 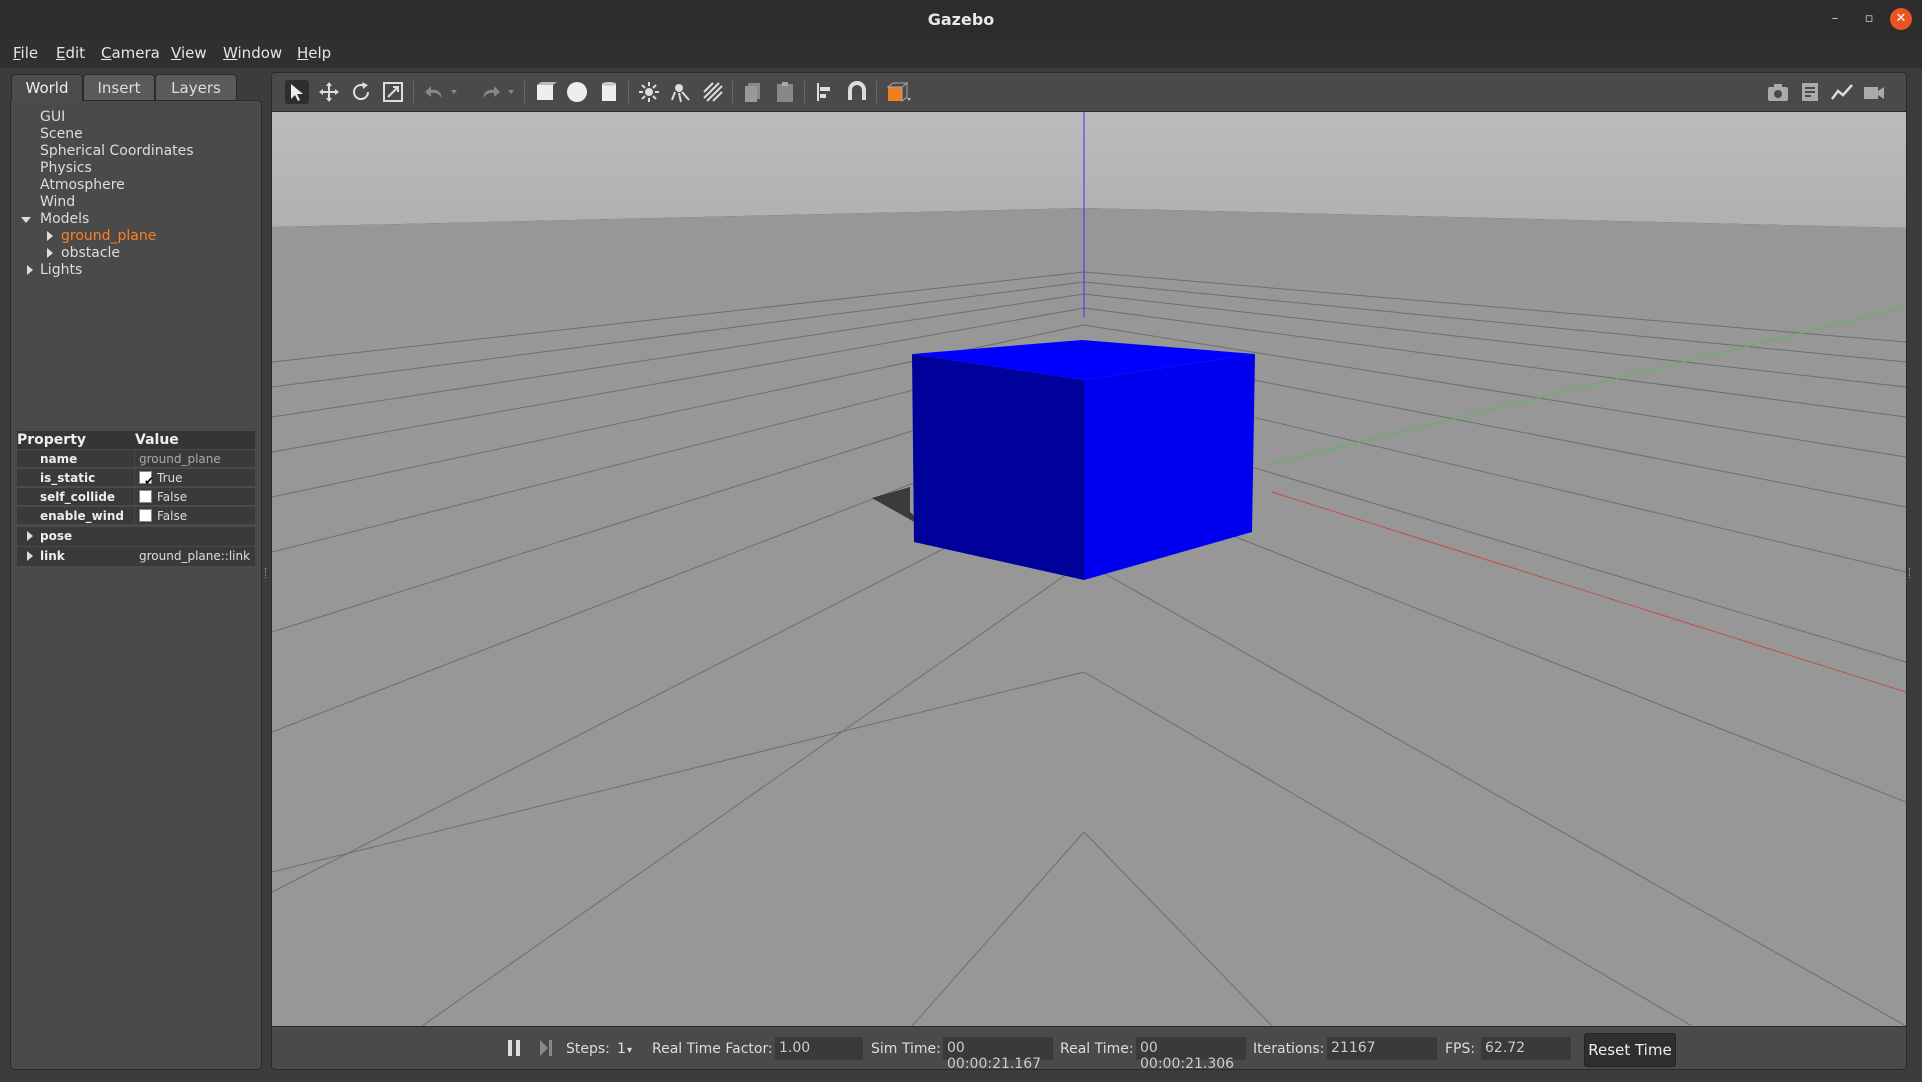 What do you see at coordinates (1869, 19) in the screenshot?
I see `maximize-icon: ▫` at bounding box center [1869, 19].